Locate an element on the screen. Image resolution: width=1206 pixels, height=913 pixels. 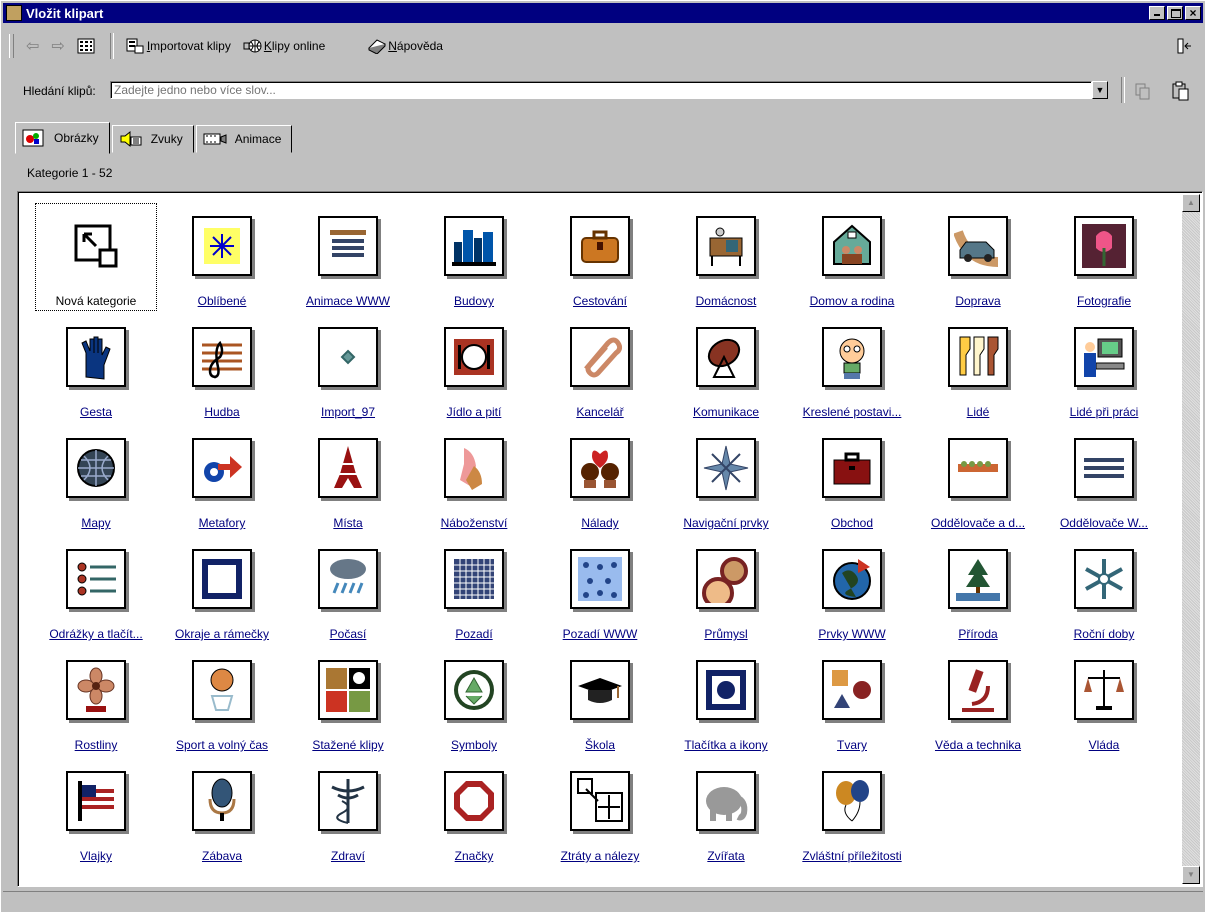
category-item: Fotografie is located at coordinates (1104, 257).